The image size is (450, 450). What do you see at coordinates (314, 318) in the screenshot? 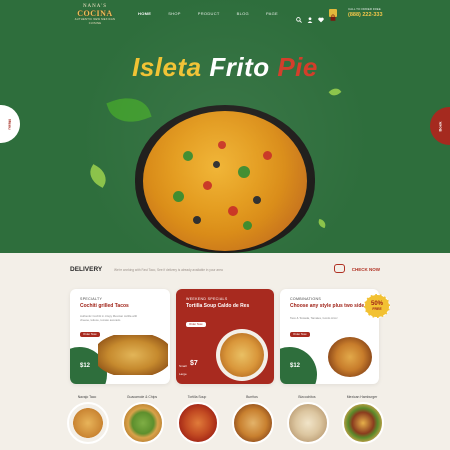
I see `card-description: Taco & Tostada, Tamales, Gordo Arroz` at bounding box center [314, 318].